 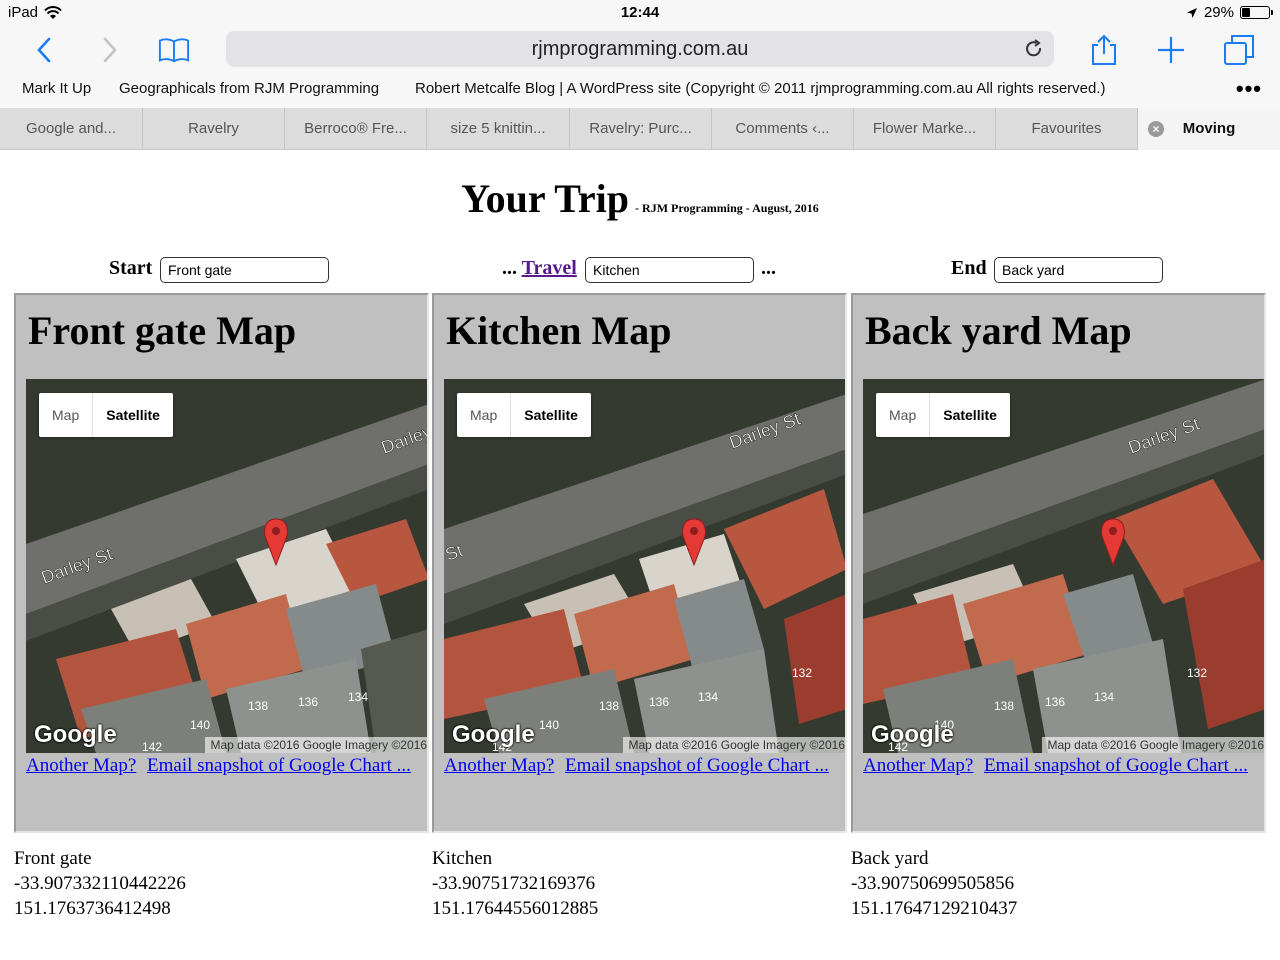 What do you see at coordinates (1191, 12) in the screenshot?
I see `location-arrow-icon` at bounding box center [1191, 12].